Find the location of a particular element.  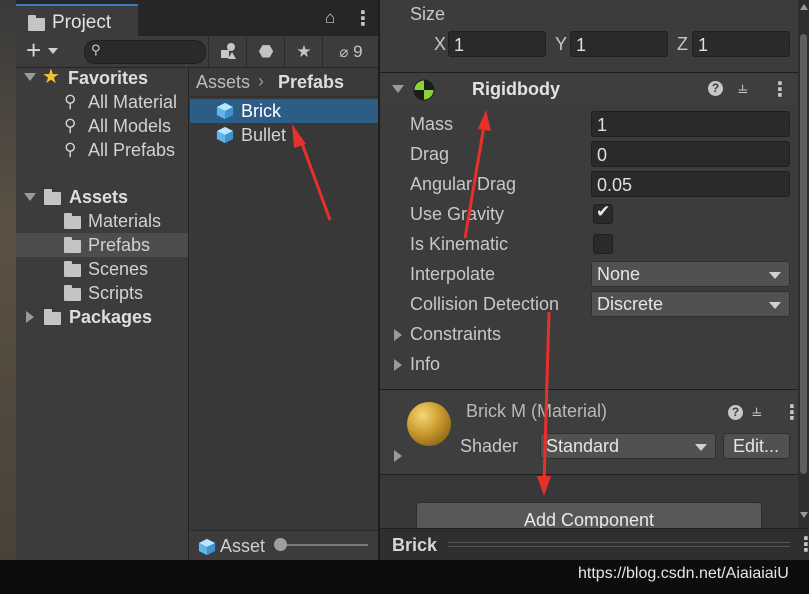

rigidbody-header: Rigidbody ? ⫨ ⋮ is located at coordinates (589, 89).